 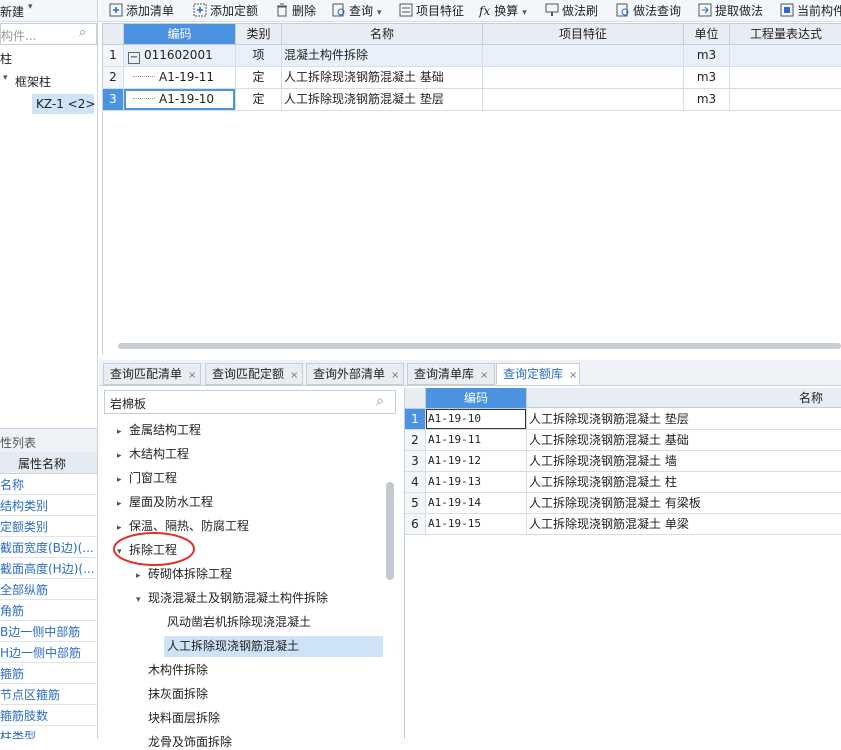 I want to click on convert-button: fx 换算 ▾, so click(x=503, y=10).